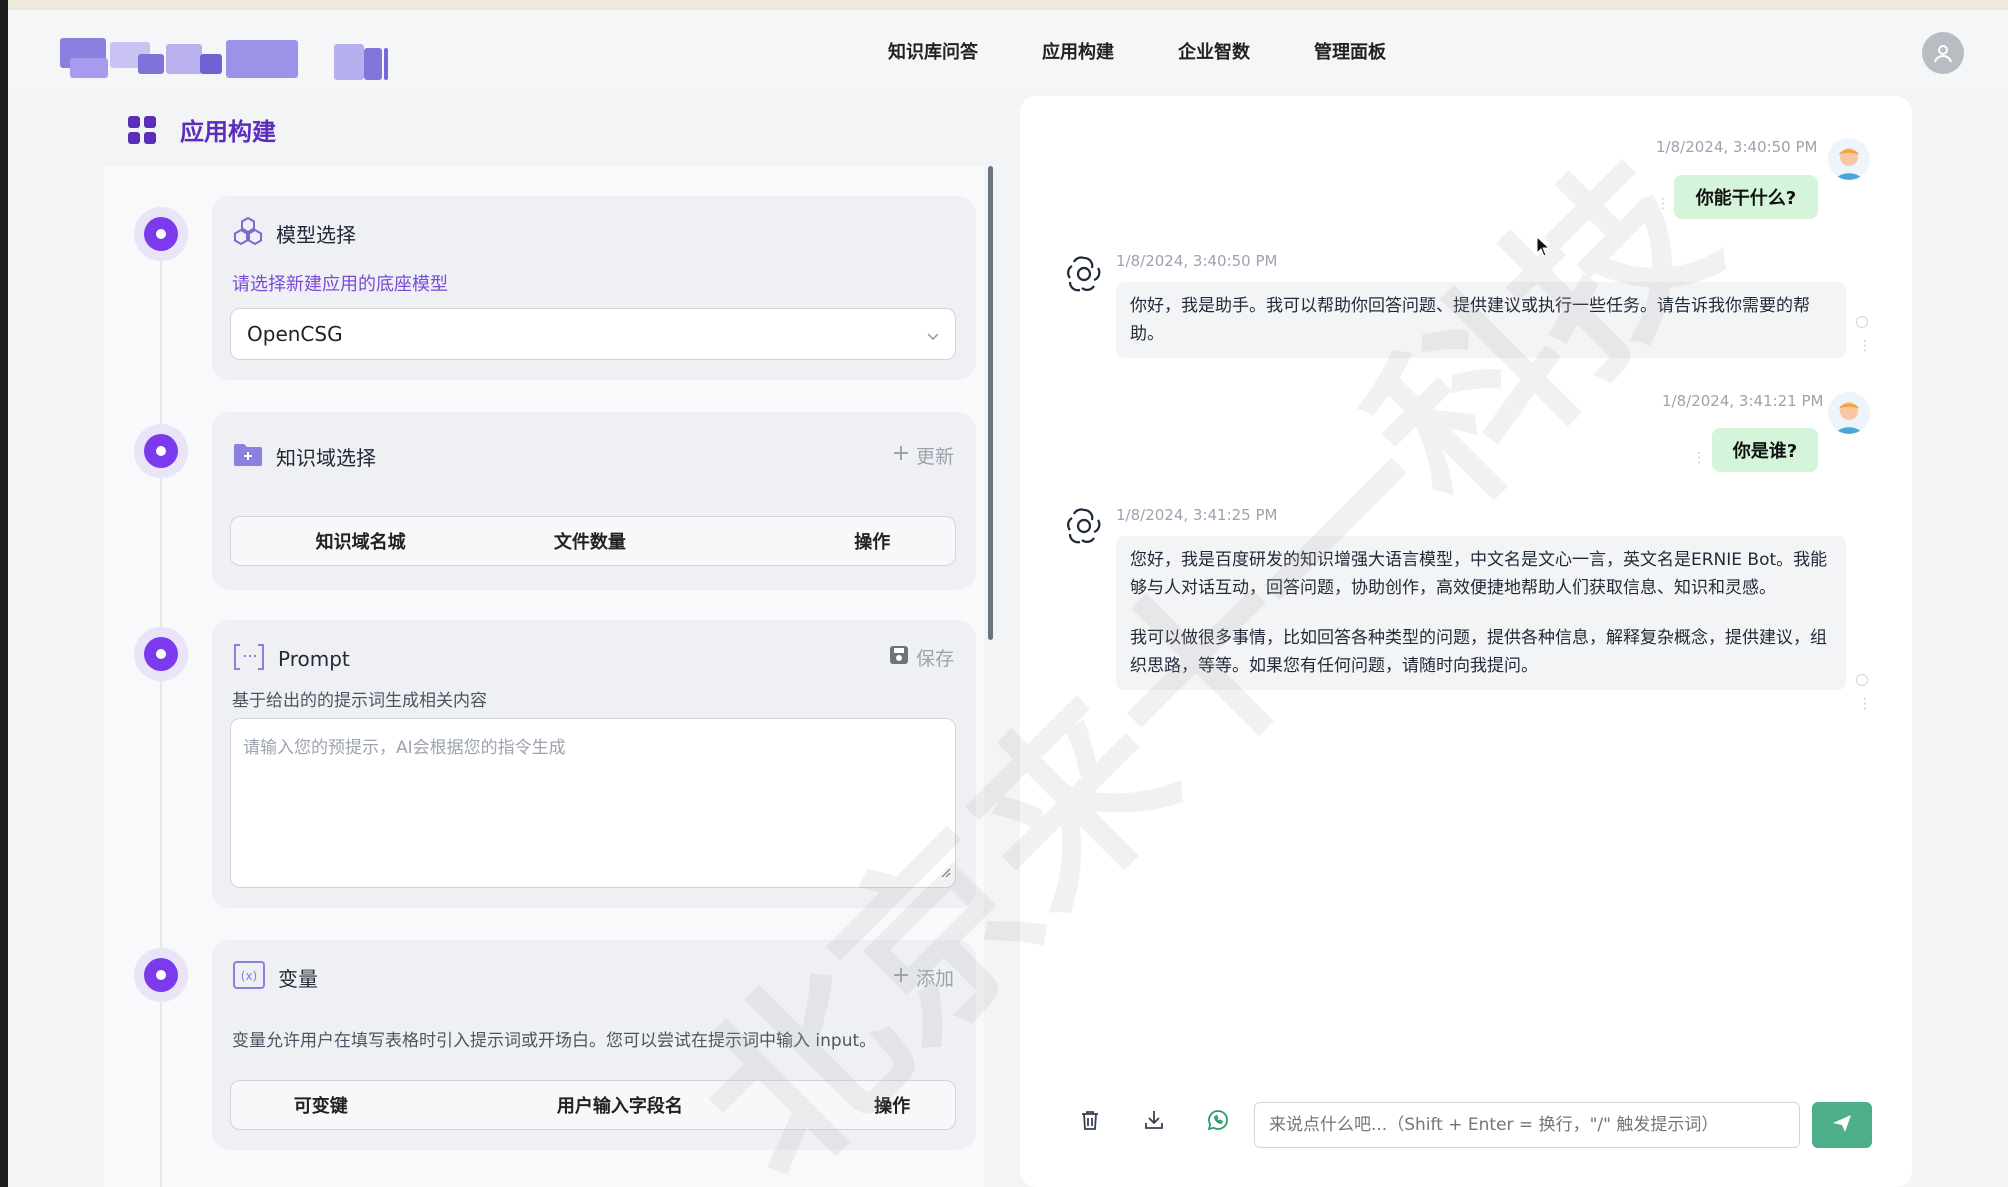 Image resolution: width=2008 pixels, height=1187 pixels. I want to click on model-select-label: 模型选择, so click(316, 234).